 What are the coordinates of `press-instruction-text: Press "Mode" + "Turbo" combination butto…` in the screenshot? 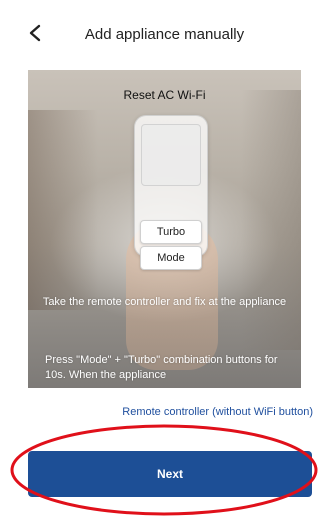 It's located at (161, 367).